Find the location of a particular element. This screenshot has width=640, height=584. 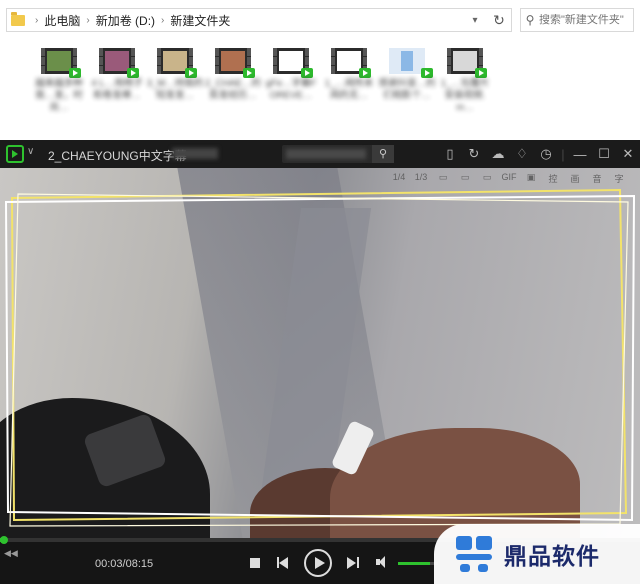

player-search-box: ⚲ is located at coordinates (338, 154).